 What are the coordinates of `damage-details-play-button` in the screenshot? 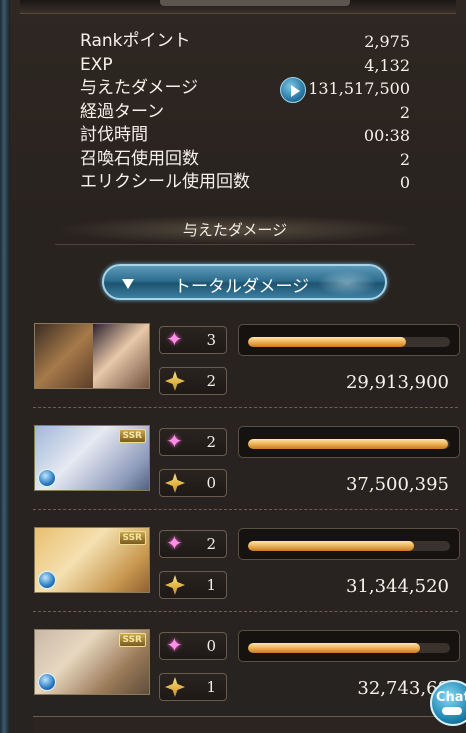 It's located at (293, 90).